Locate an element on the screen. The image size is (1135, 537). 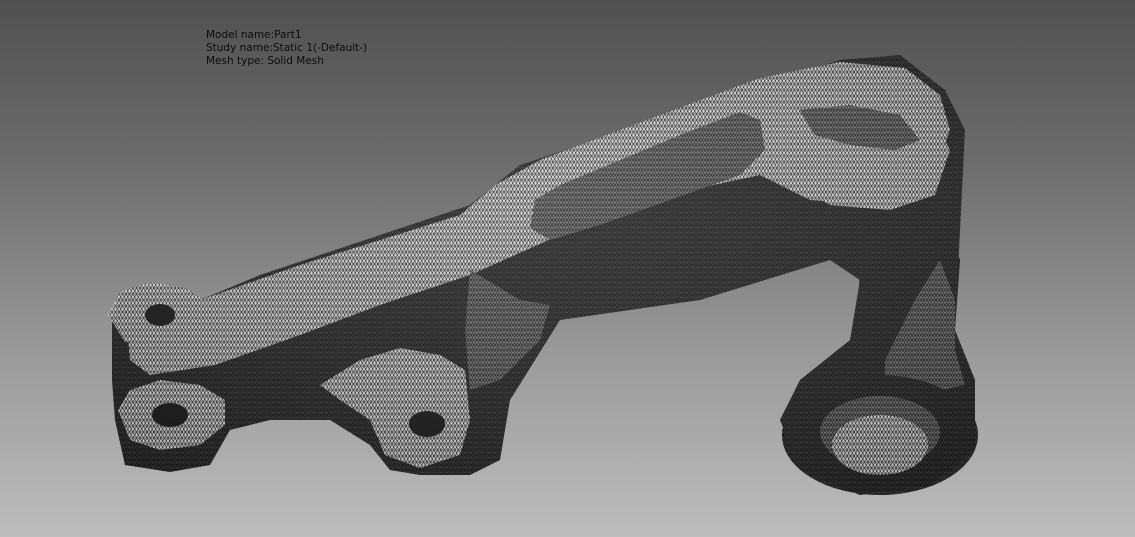
model-name-label: Model name:Part1 is located at coordinates (254, 35).